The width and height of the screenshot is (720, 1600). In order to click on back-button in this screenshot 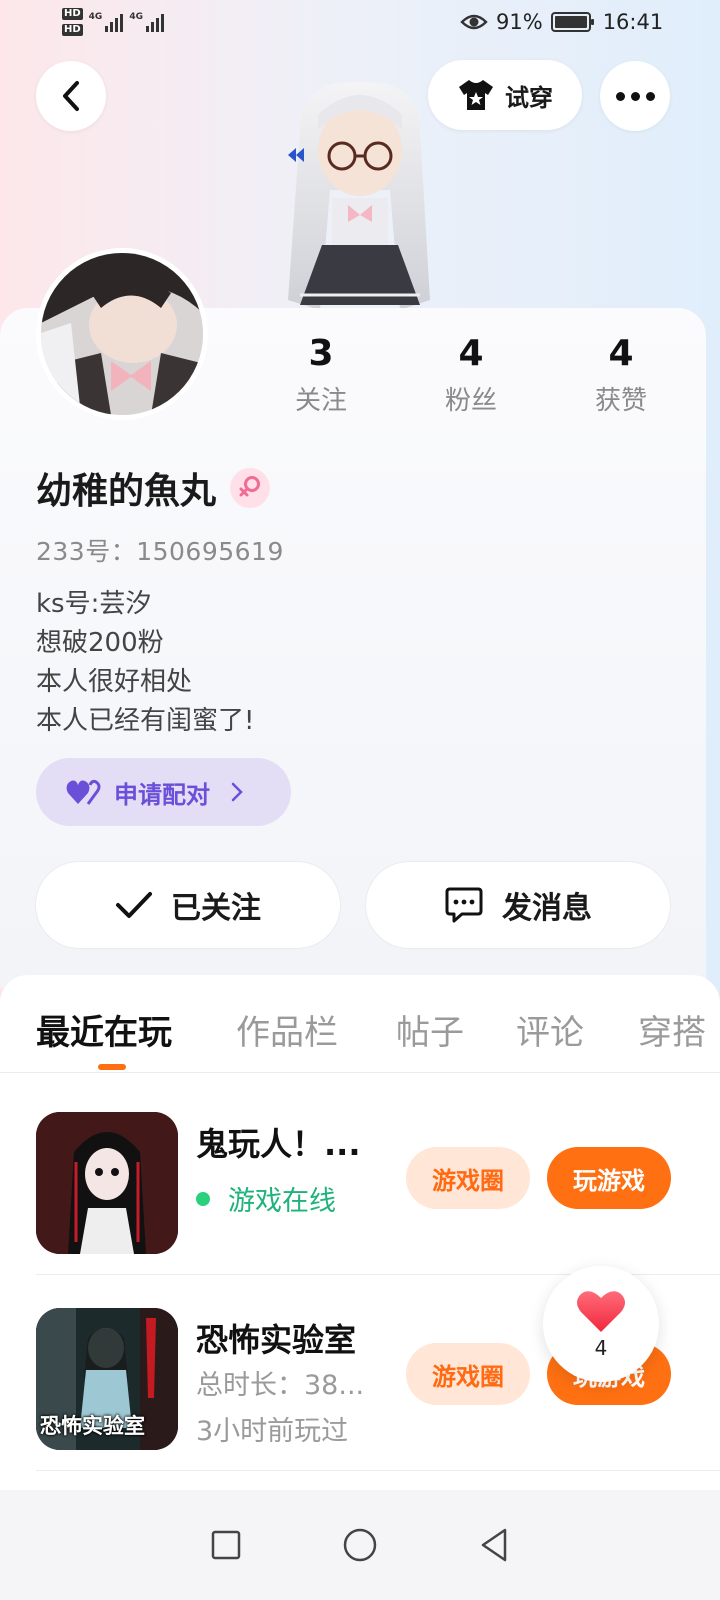, I will do `click(71, 96)`.